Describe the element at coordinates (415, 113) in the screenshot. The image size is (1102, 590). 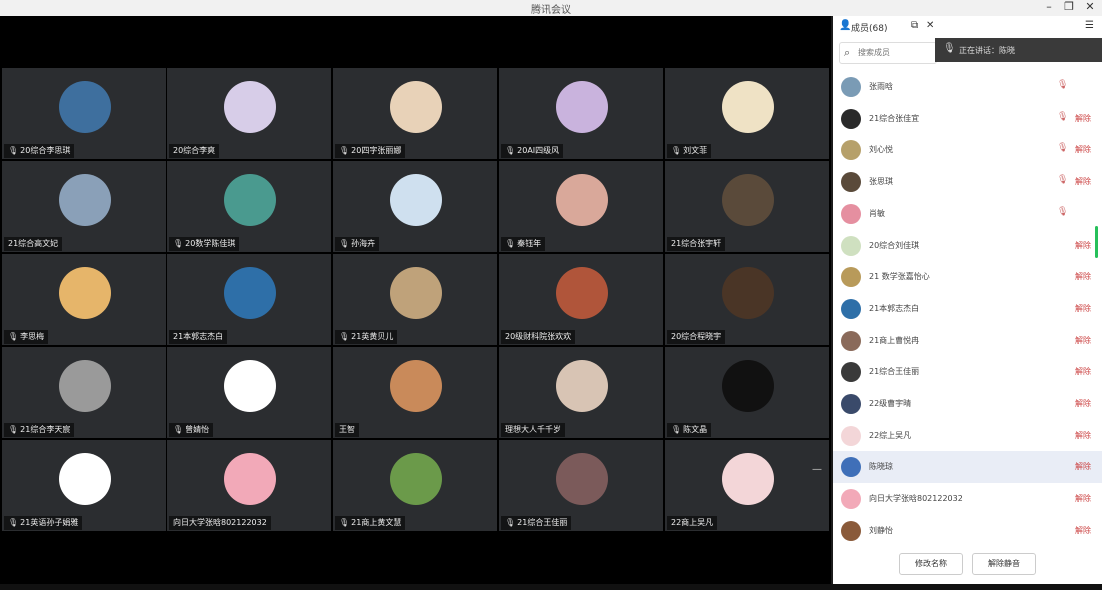
I see `video-tile: 🎙 20四字张丽娜` at that location.